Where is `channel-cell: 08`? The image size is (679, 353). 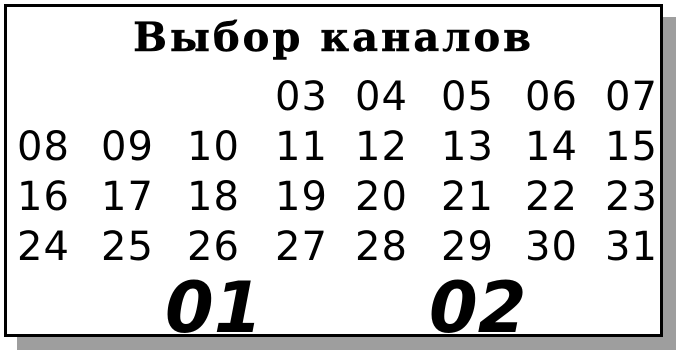
channel-cell: 08 is located at coordinates (57, 147).